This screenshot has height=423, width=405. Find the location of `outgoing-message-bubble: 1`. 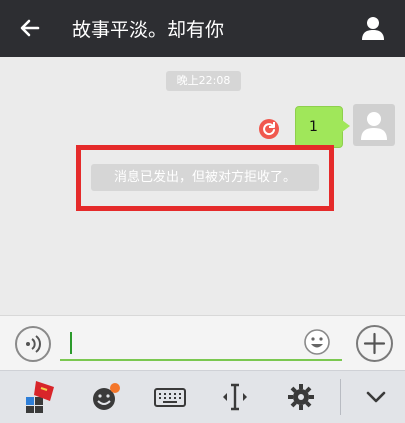

outgoing-message-bubble: 1 is located at coordinates (322, 127).